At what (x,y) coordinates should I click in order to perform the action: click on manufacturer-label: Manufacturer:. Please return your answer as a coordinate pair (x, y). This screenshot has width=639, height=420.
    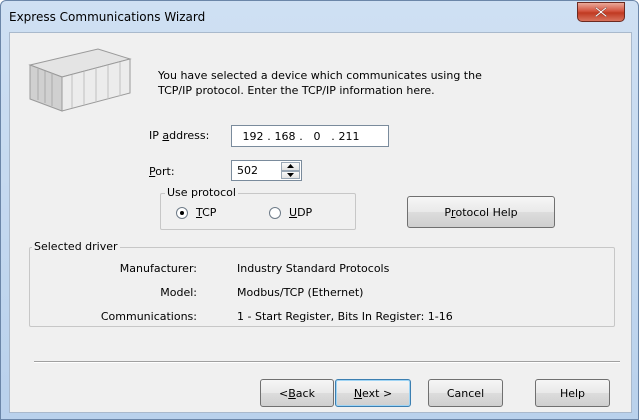
    Looking at the image, I should click on (158, 268).